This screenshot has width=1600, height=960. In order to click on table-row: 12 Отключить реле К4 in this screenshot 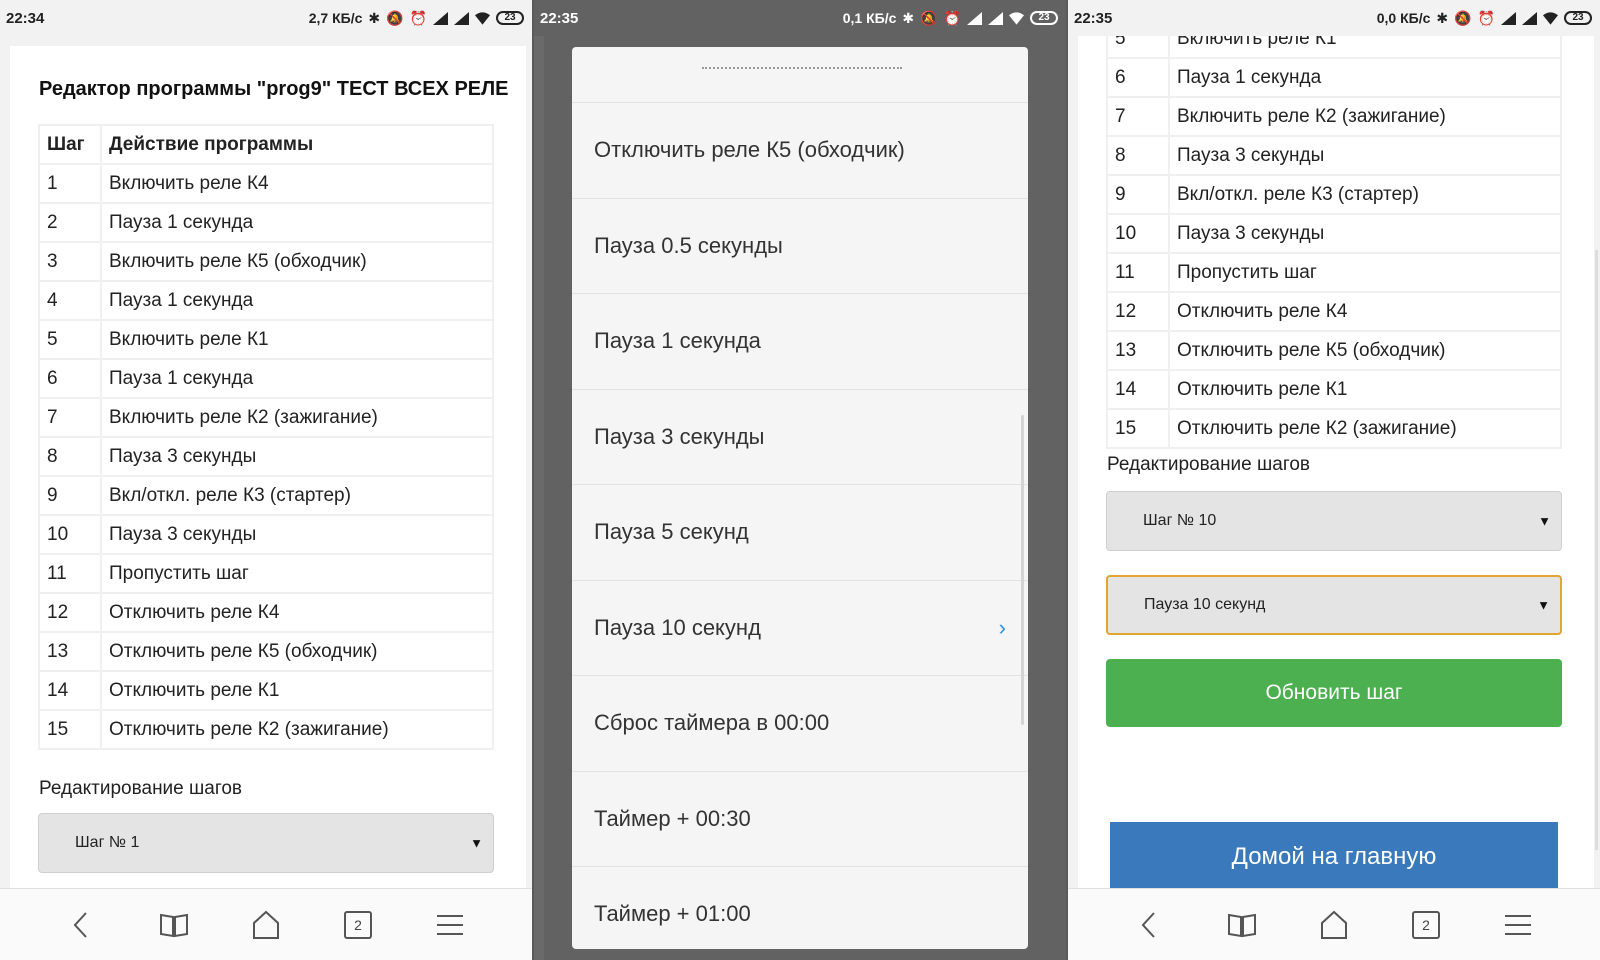, I will do `click(266, 612)`.